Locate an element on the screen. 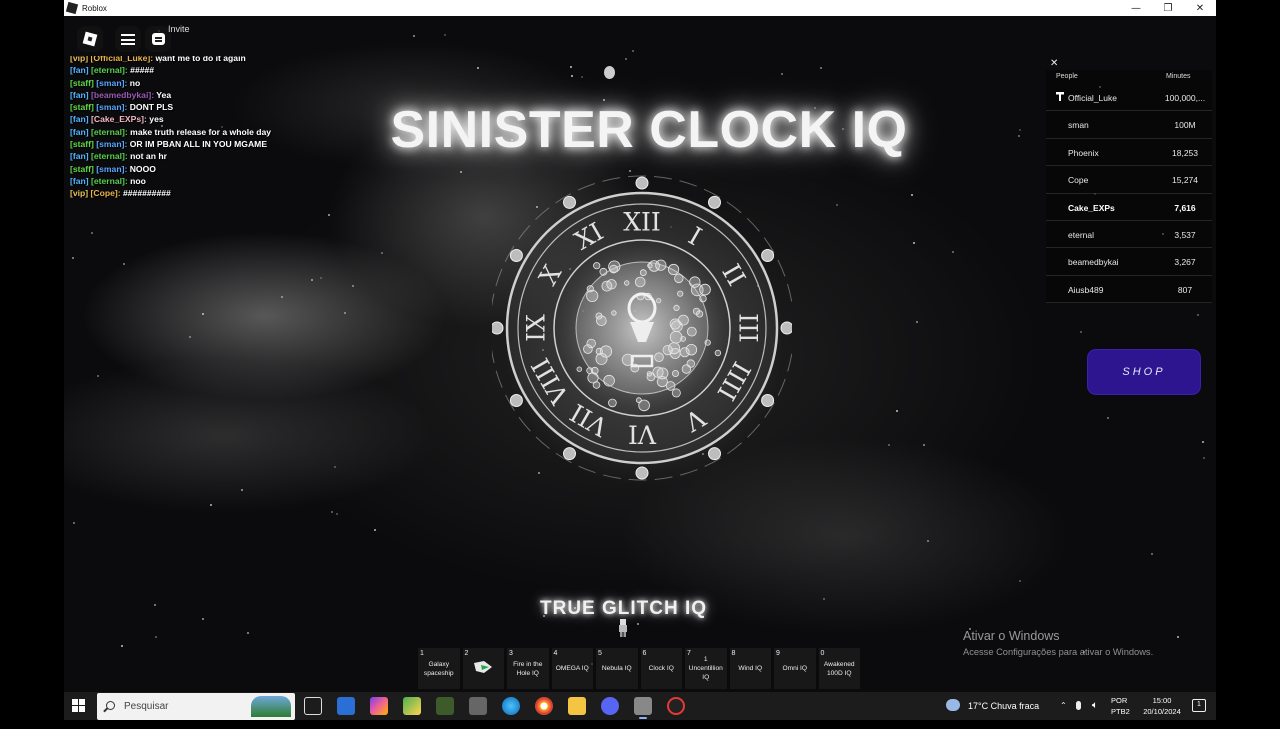 The height and width of the screenshot is (729, 1280). file-explorer-icon is located at coordinates (577, 706).